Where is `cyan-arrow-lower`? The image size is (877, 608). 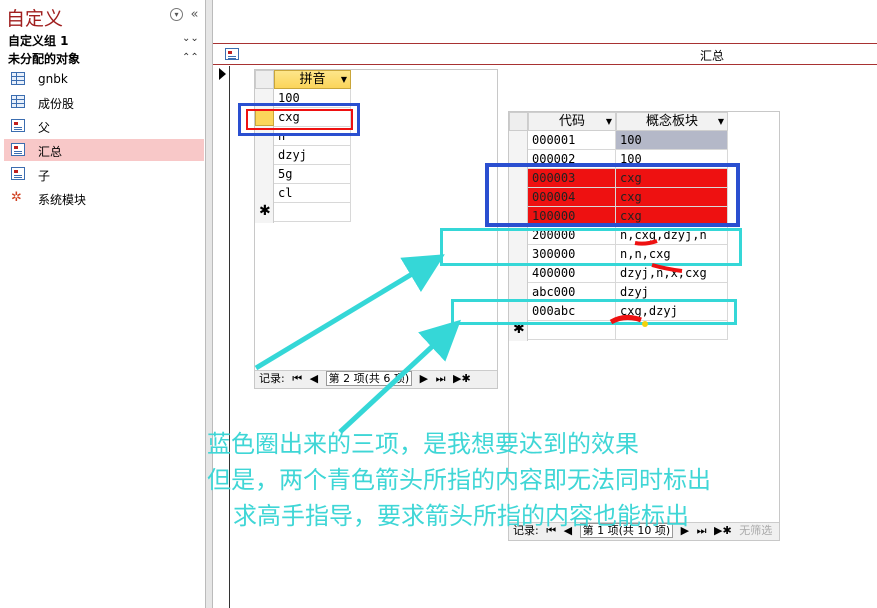
cyan-arrow-lower is located at coordinates (399, 376).